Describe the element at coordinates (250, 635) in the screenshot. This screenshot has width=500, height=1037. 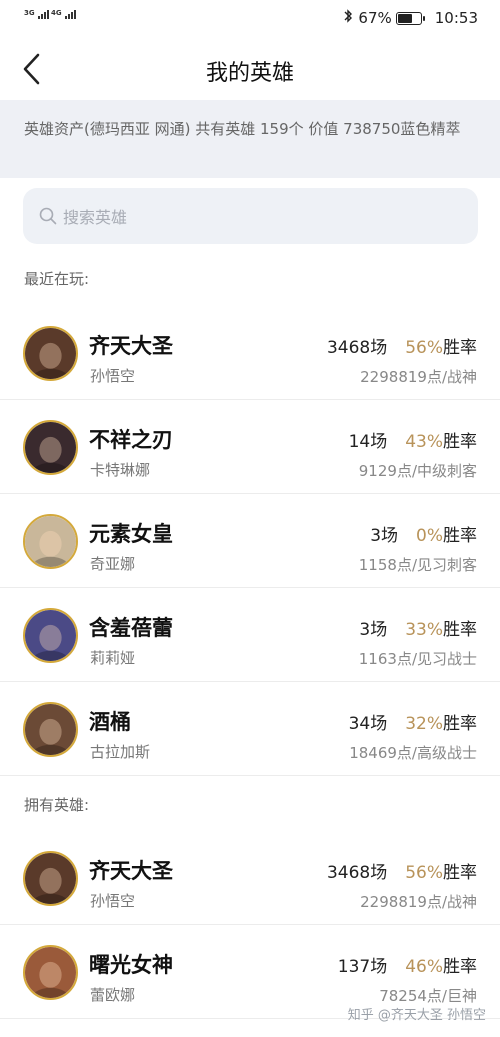
I see `hero-row: 含羞蓓蕾 莉莉娅 3场 33%胜率 1163点/见习战士` at that location.